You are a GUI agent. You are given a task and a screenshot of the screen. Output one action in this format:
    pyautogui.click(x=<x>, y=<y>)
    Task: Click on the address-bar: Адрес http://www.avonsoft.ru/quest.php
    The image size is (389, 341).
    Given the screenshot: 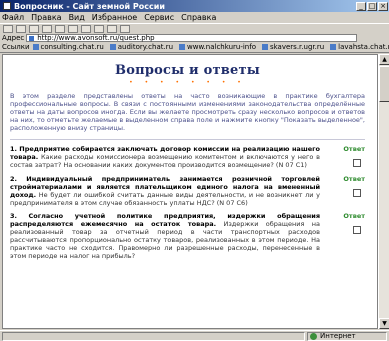 What is the action you would take?
    pyautogui.click(x=194, y=37)
    